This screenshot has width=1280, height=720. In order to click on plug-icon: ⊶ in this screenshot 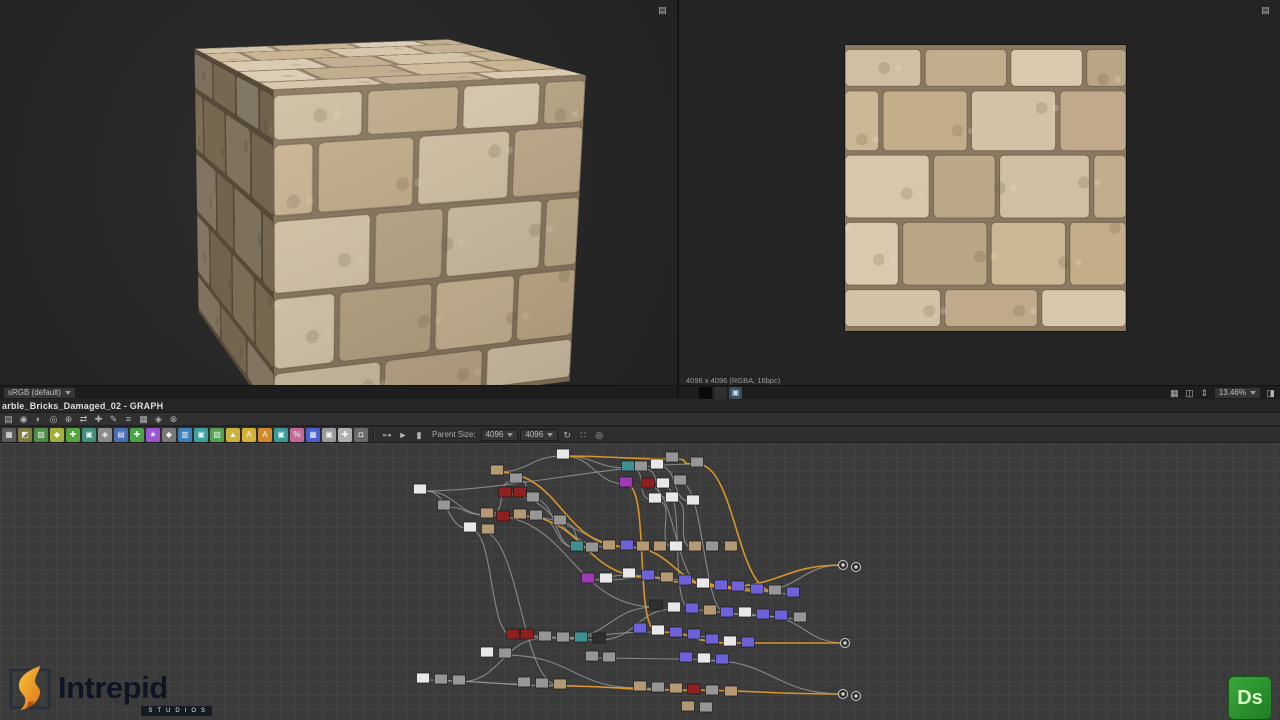, I will do `click(387, 435)`.